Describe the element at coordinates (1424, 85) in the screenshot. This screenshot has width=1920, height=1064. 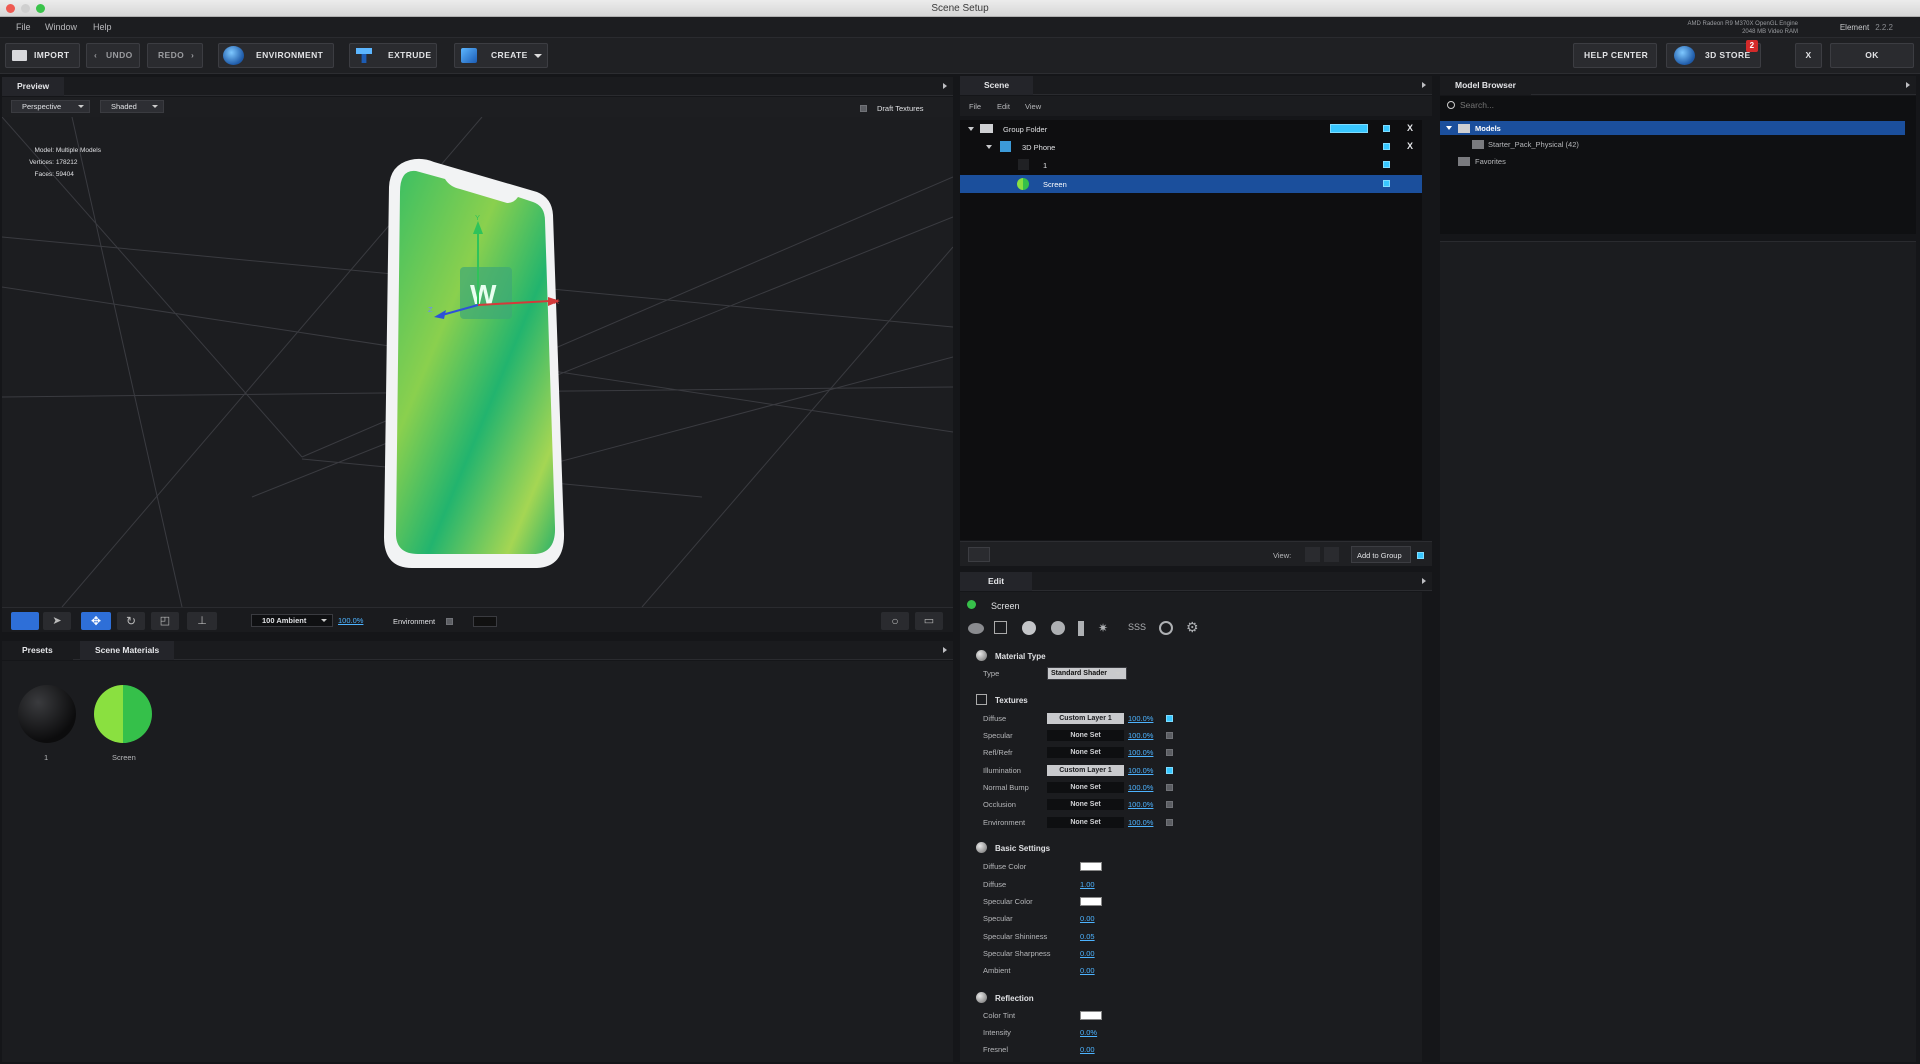
I see `scene-expand-icon` at that location.